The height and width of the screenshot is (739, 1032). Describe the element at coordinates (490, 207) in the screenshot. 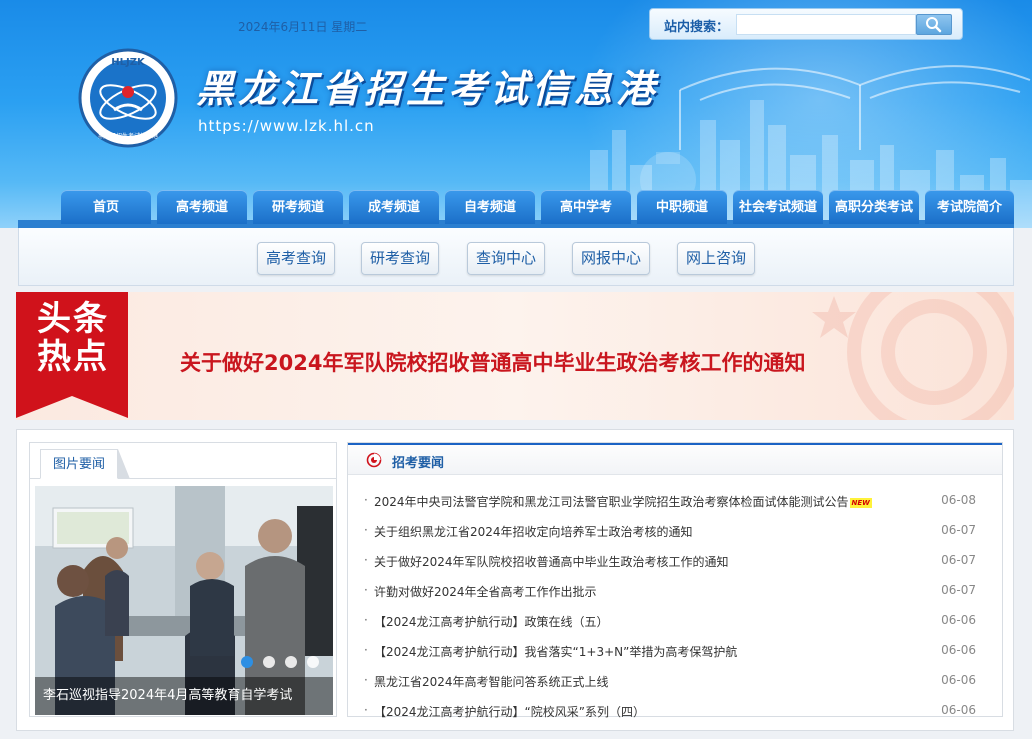

I see `nav-item-zikao: 自考频道` at that location.